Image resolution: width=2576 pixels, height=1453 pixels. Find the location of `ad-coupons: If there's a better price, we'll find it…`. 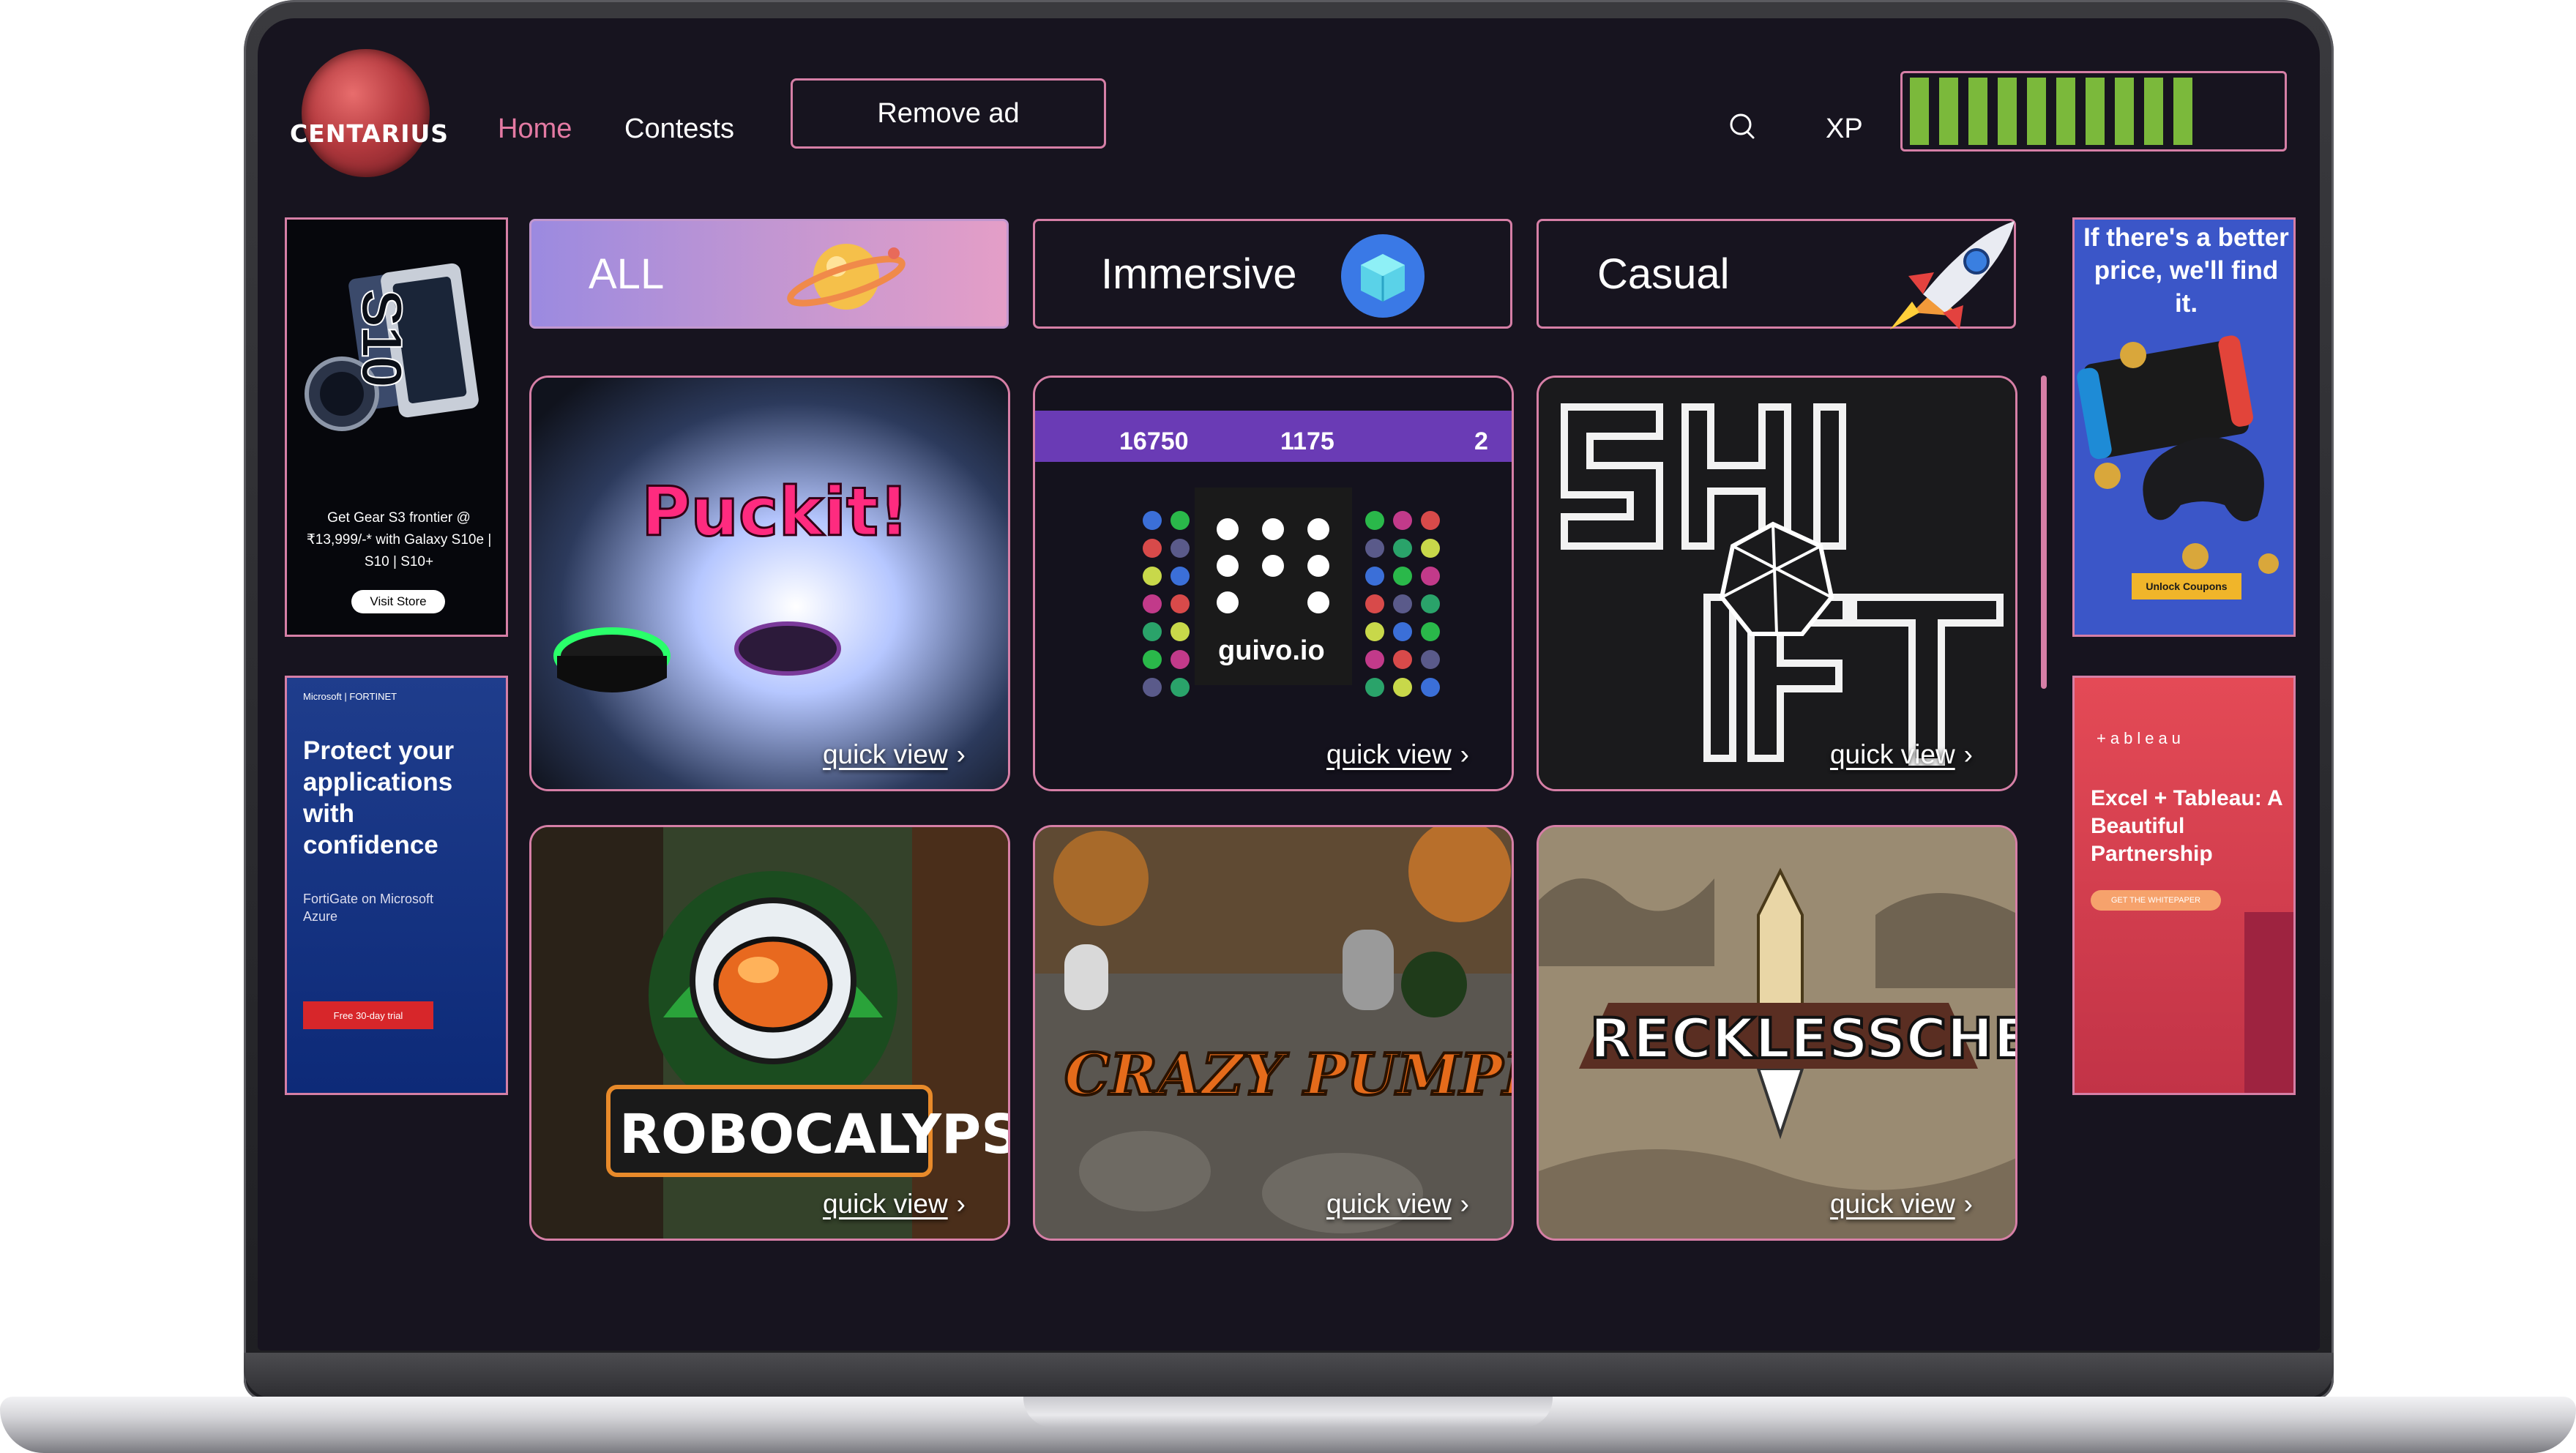

ad-coupons: If there's a better price, we'll find it… is located at coordinates (2184, 427).